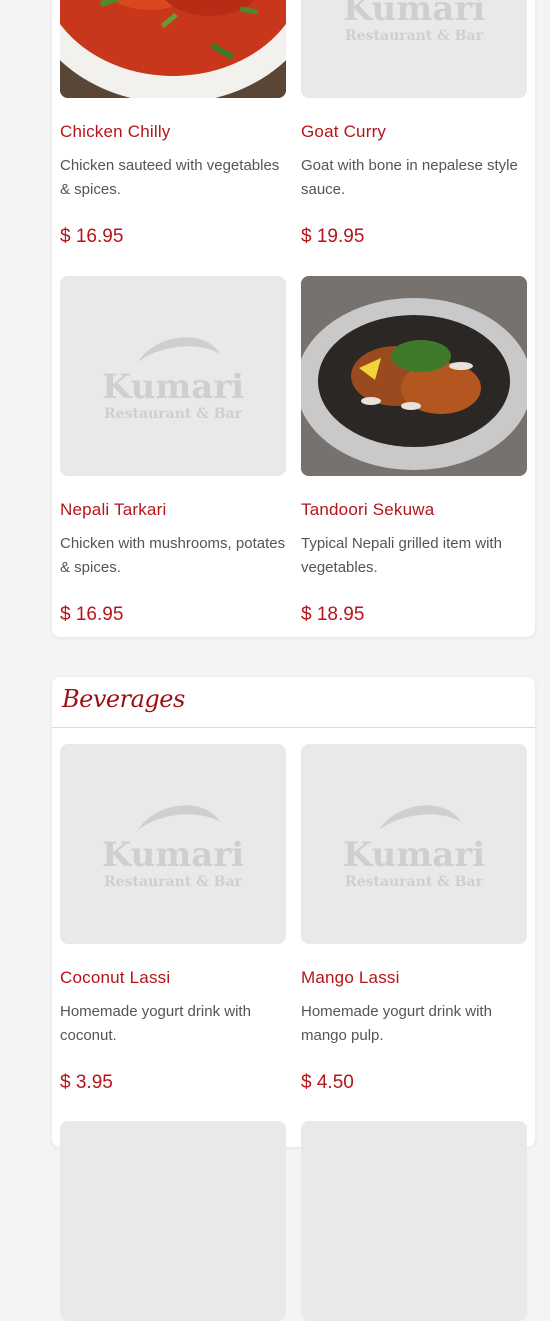 The height and width of the screenshot is (1321, 550). I want to click on item-description: Goat with bone in nepalese style sauce., so click(409, 177).